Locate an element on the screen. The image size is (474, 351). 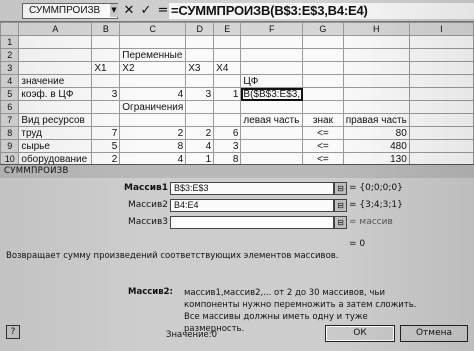
cell-f9 is located at coordinates (272, 146).